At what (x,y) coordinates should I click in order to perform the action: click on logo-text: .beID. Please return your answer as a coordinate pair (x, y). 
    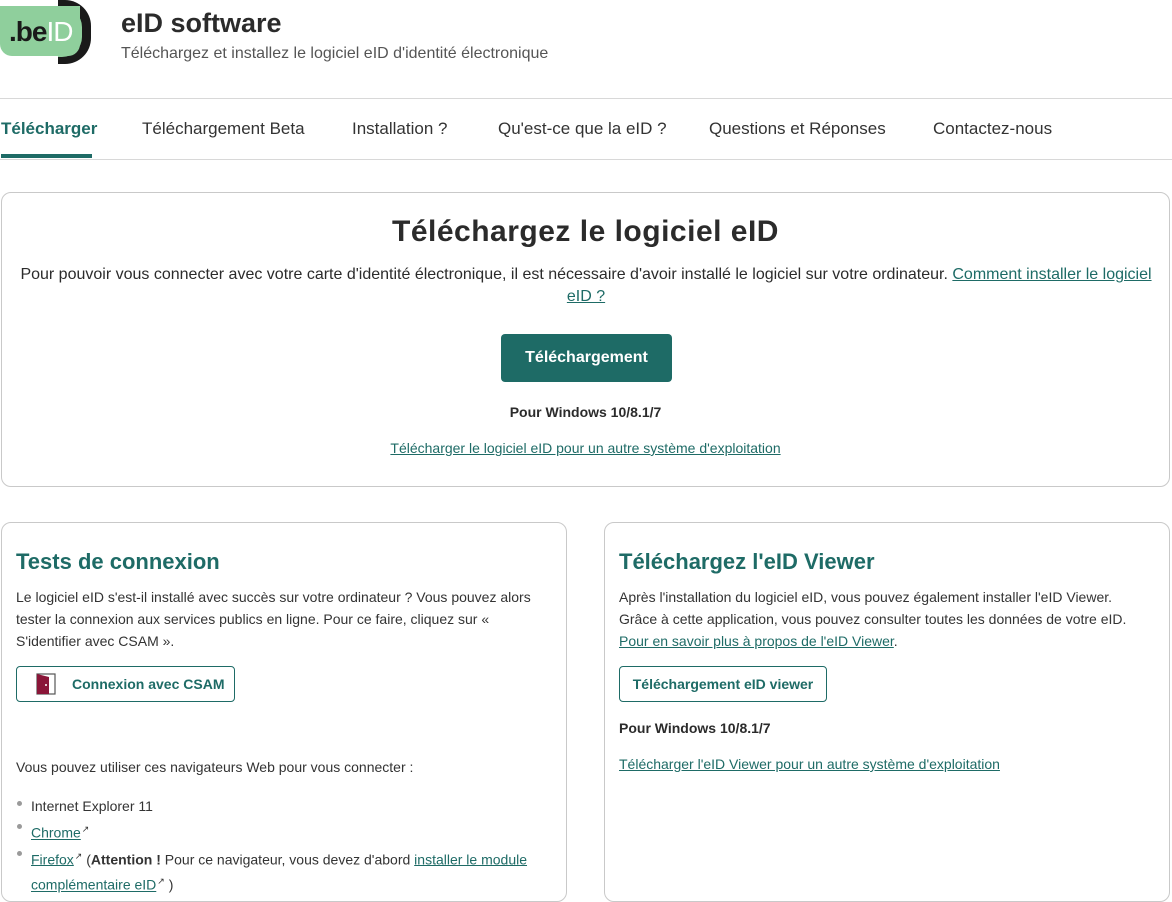
    Looking at the image, I should click on (41, 32).